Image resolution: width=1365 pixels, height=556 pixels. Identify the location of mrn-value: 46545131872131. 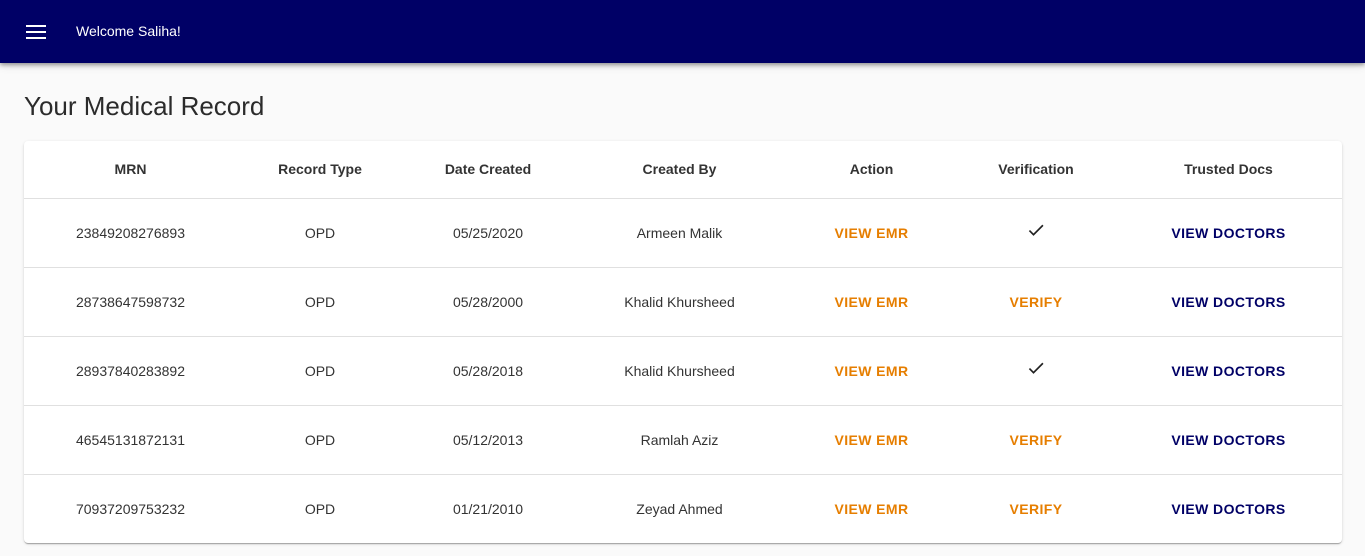
(130, 439).